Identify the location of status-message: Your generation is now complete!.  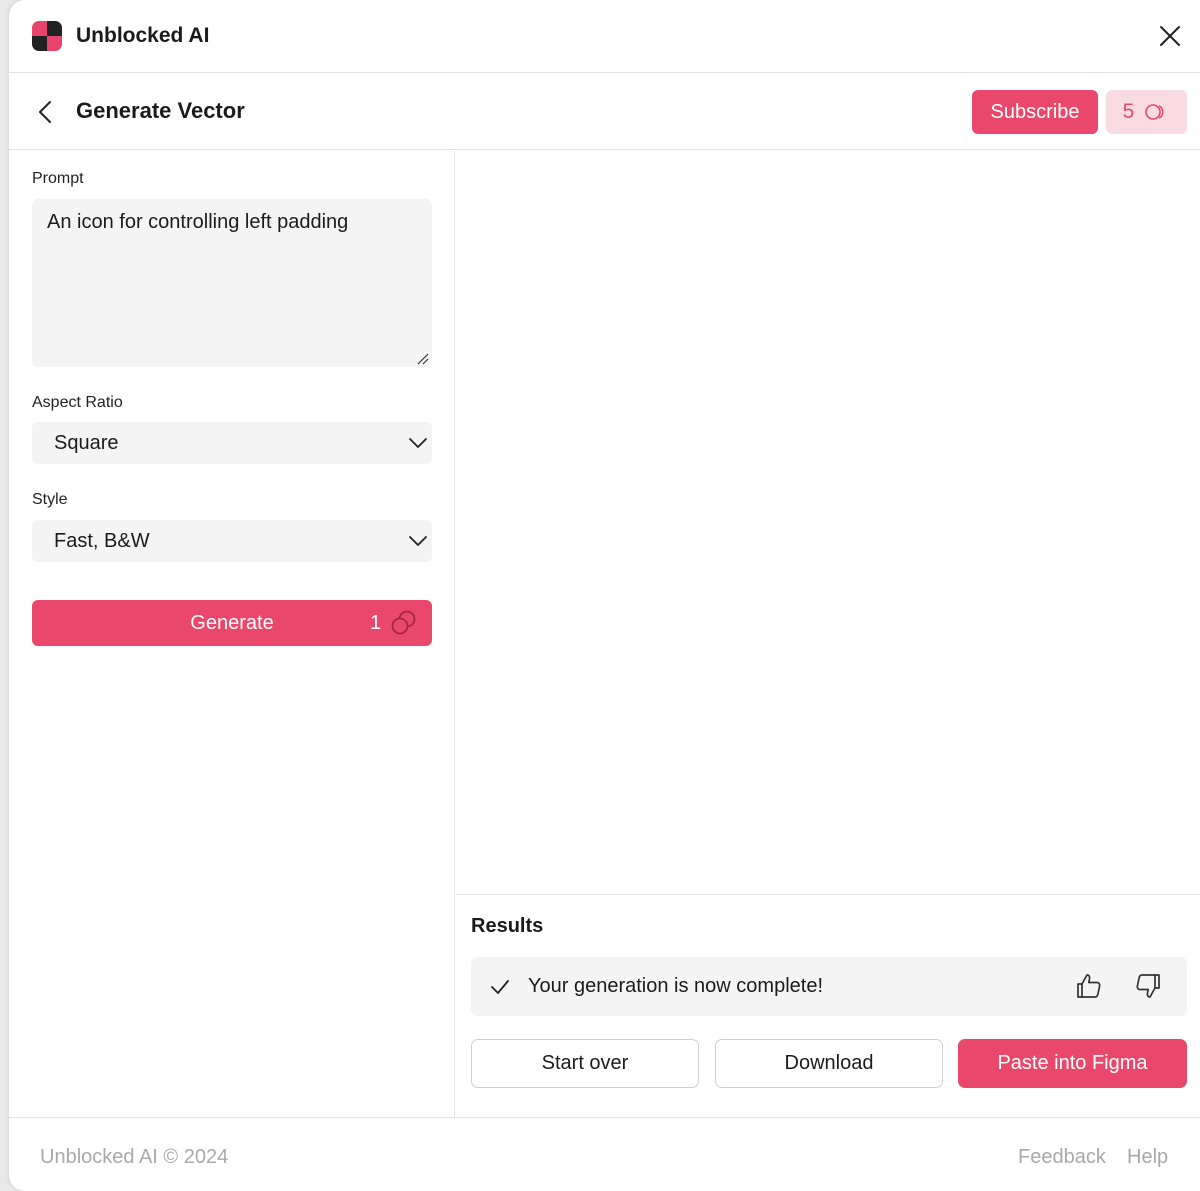
(675, 986).